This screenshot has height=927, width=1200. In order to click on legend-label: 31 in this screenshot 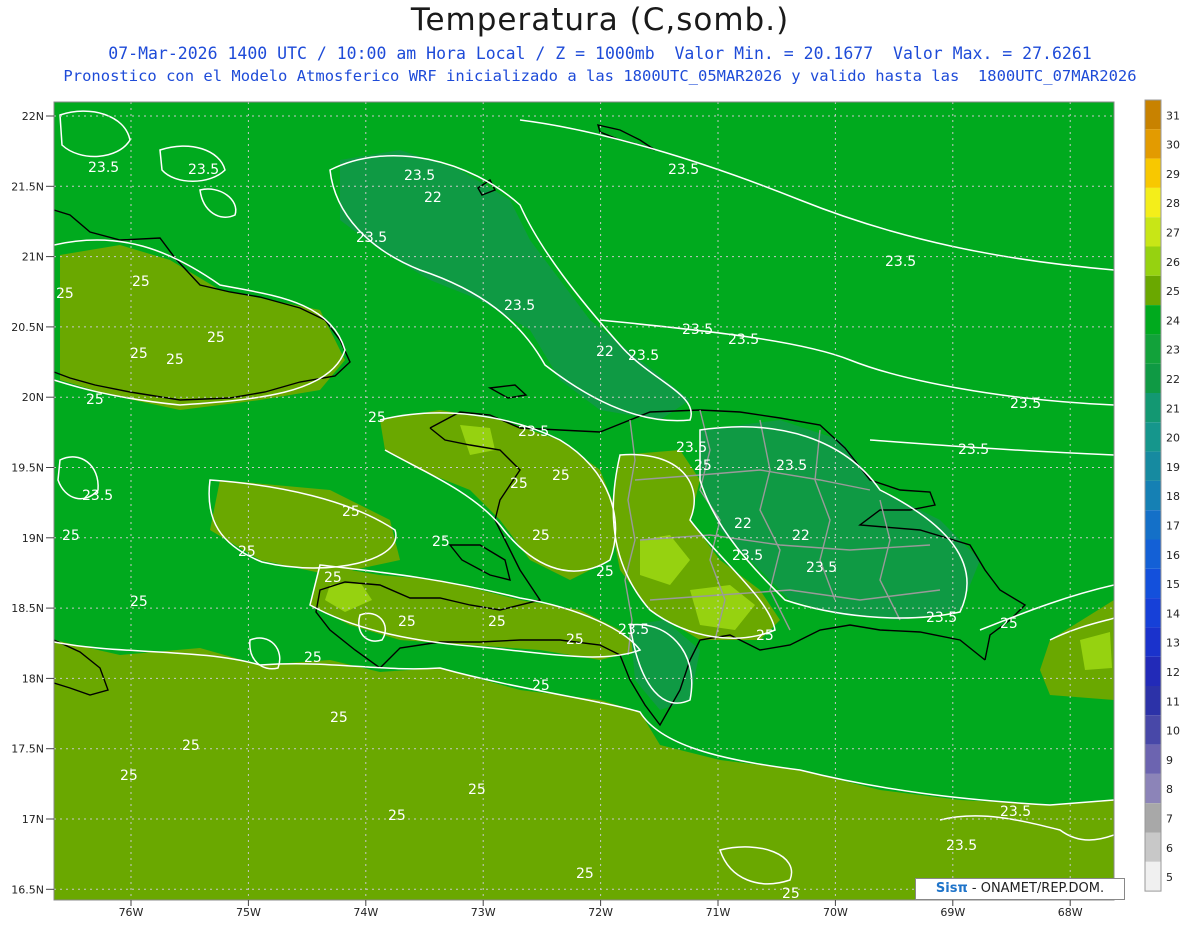, I will do `click(1173, 115)`.